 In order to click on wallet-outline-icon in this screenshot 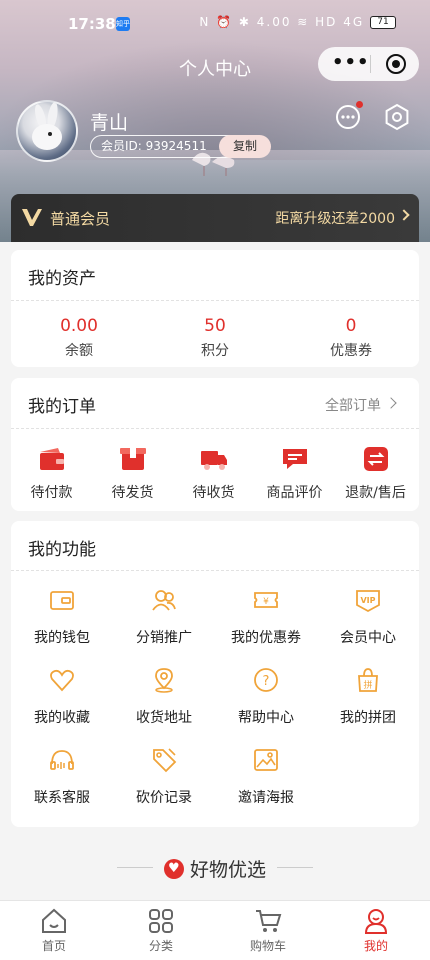, I will do `click(62, 600)`.